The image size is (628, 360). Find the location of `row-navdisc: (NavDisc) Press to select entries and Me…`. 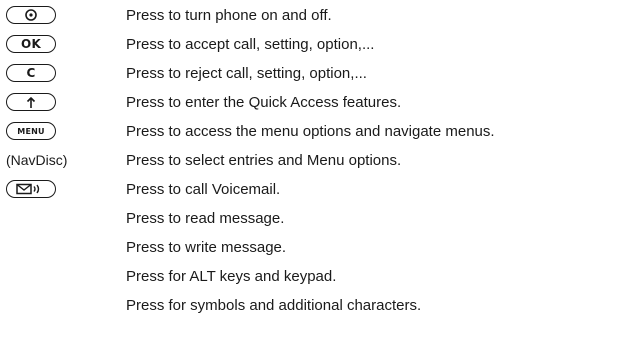

row-navdisc: (NavDisc) Press to select entries and Me… is located at coordinates (314, 161).